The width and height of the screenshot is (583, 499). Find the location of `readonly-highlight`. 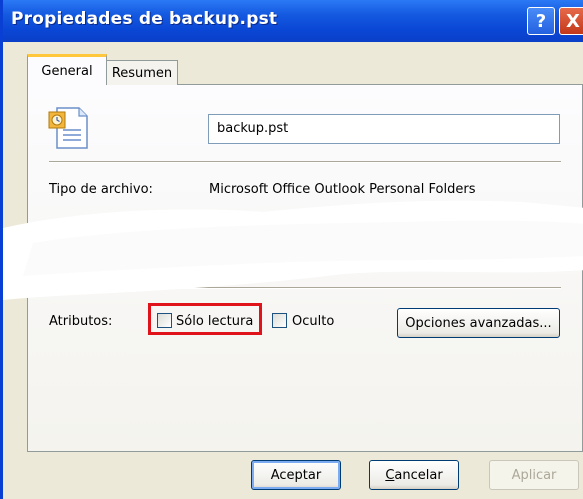

readonly-highlight is located at coordinates (205, 319).